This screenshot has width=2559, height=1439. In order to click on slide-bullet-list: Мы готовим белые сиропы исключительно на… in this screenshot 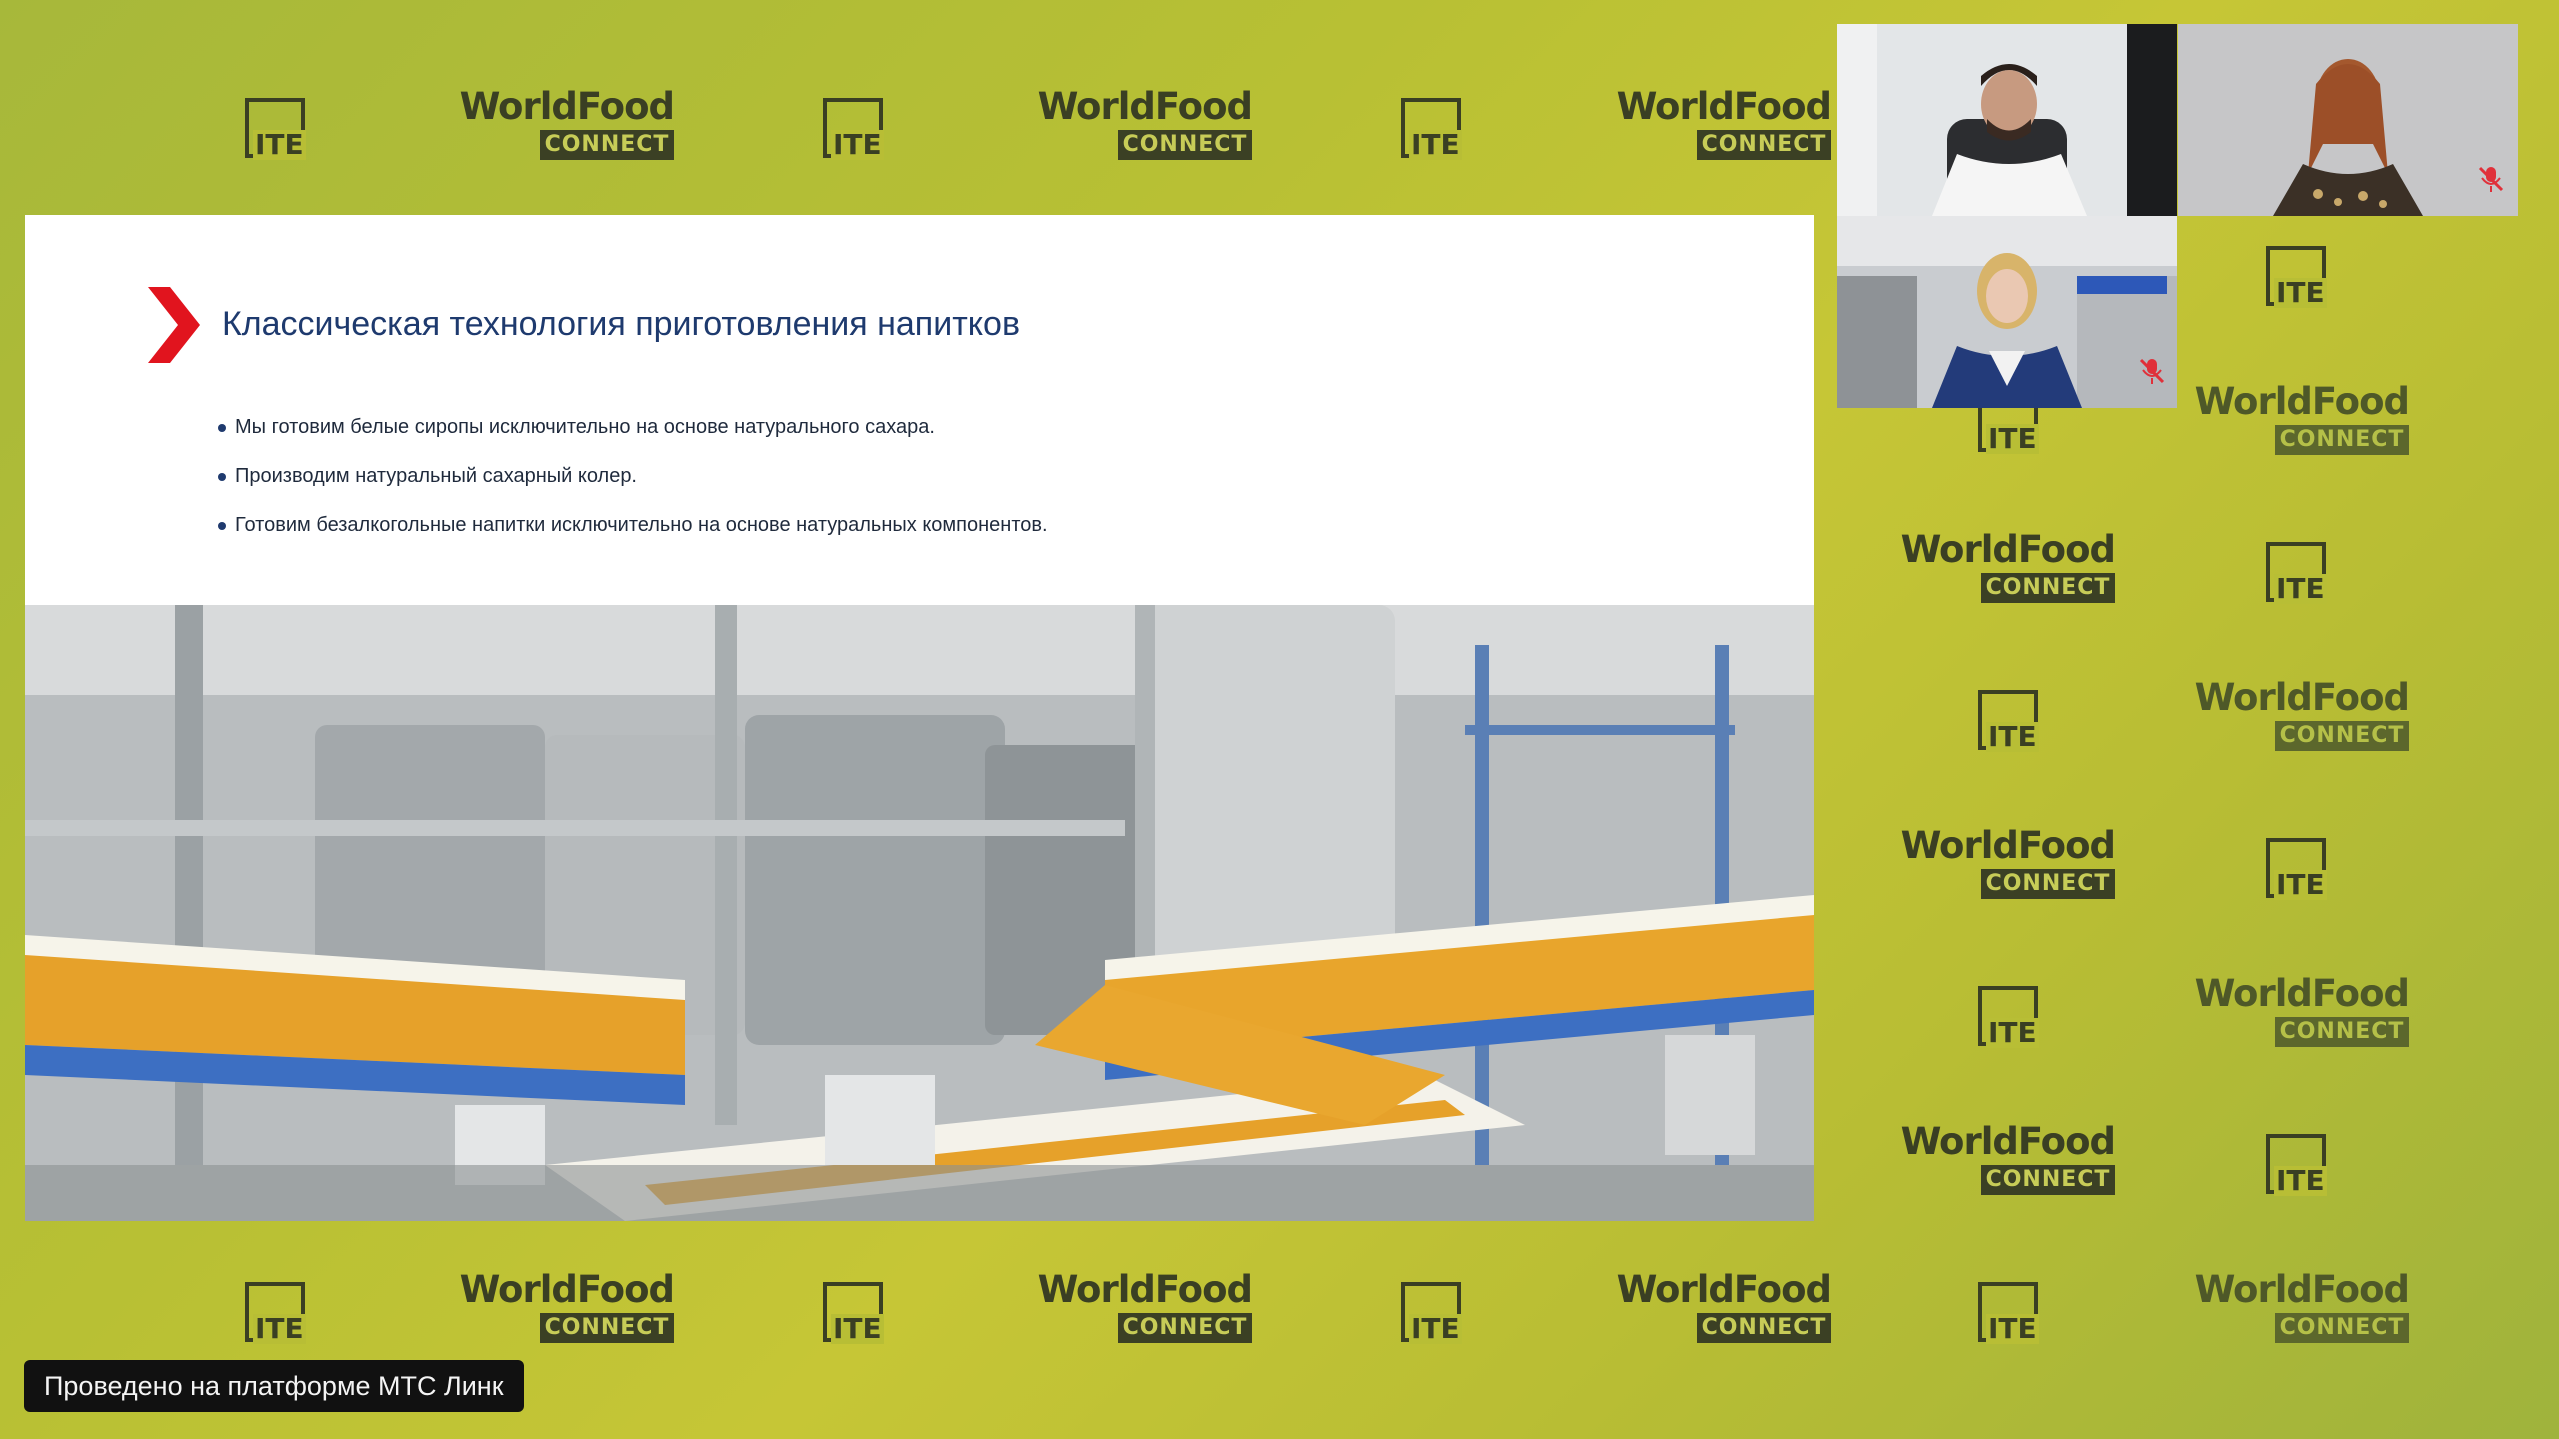, I will do `click(631, 476)`.